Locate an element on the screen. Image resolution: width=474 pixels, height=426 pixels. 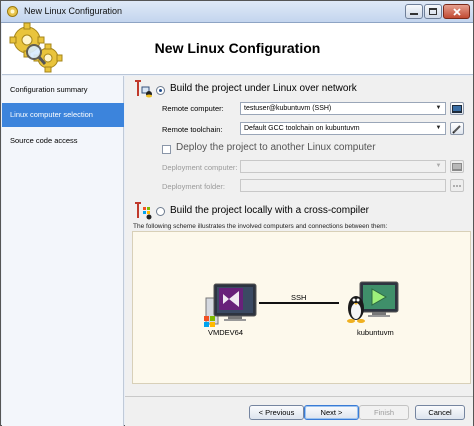
footer-divider is located at coordinates (299, 396).